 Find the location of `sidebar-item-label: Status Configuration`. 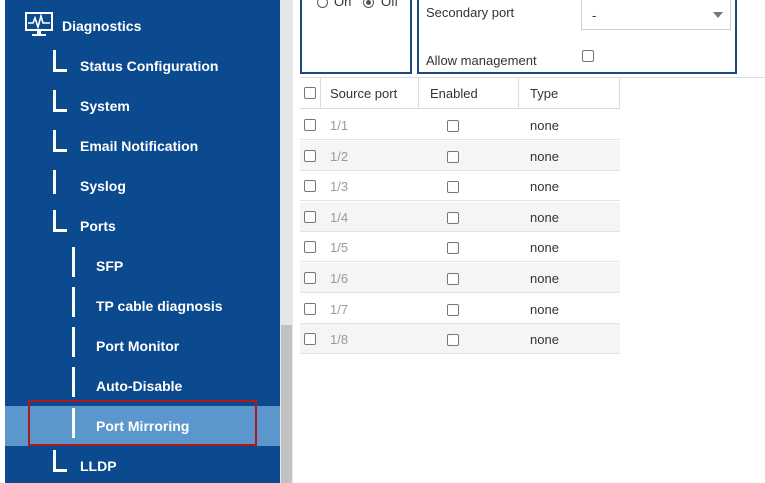

sidebar-item-label: Status Configuration is located at coordinates (149, 66).